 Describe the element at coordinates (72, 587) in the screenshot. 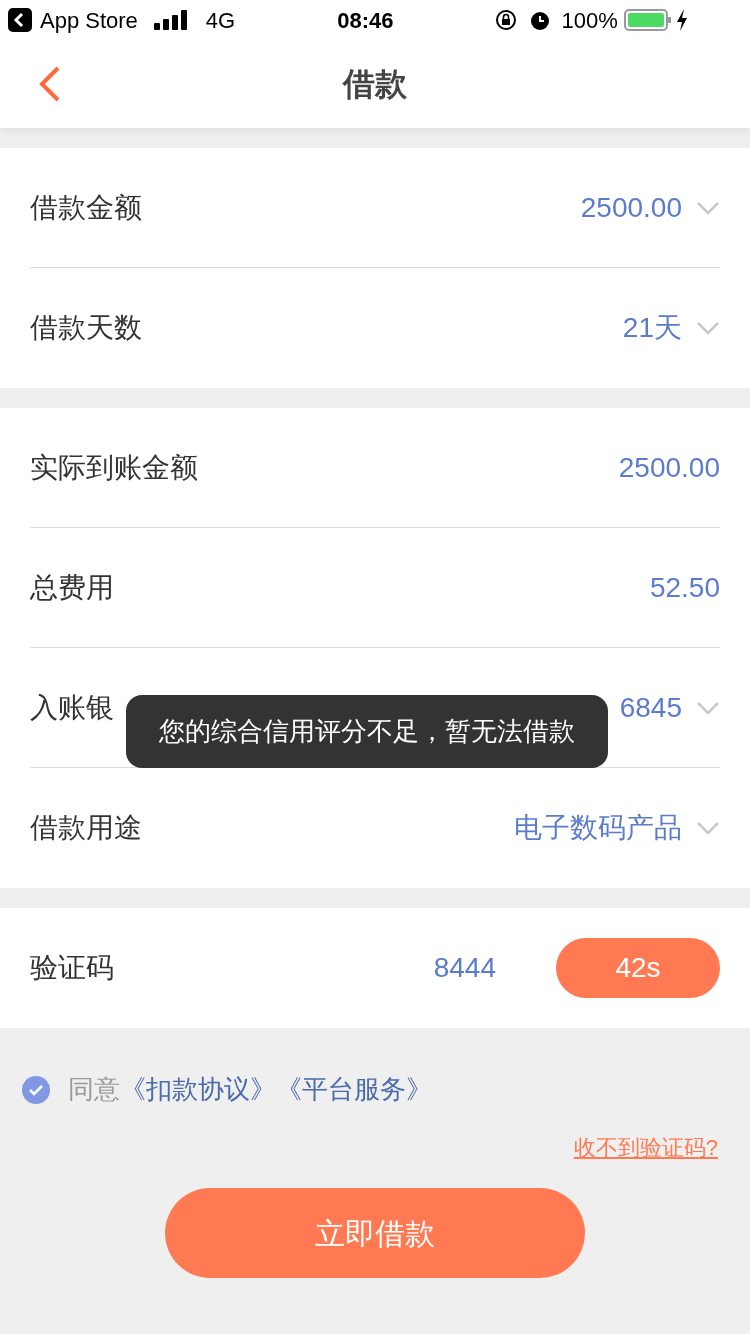

I see `row-label: 总费用` at that location.